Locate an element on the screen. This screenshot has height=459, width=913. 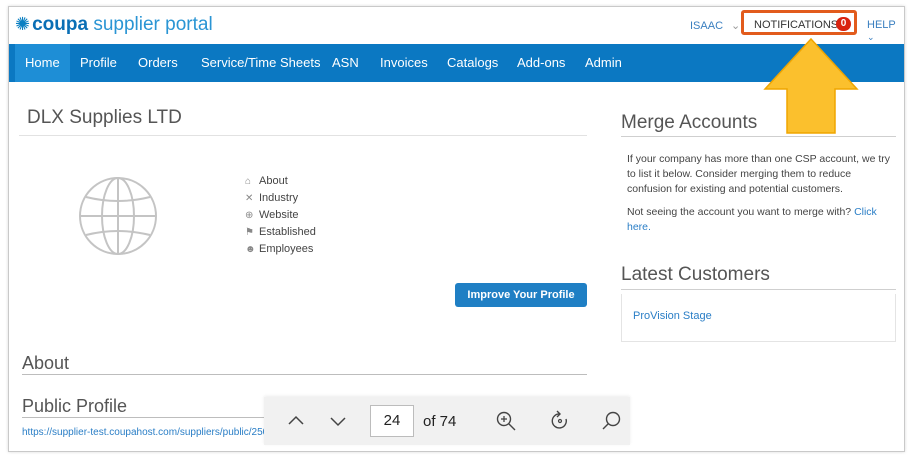
chevron-down-icon is located at coordinates (338, 422).